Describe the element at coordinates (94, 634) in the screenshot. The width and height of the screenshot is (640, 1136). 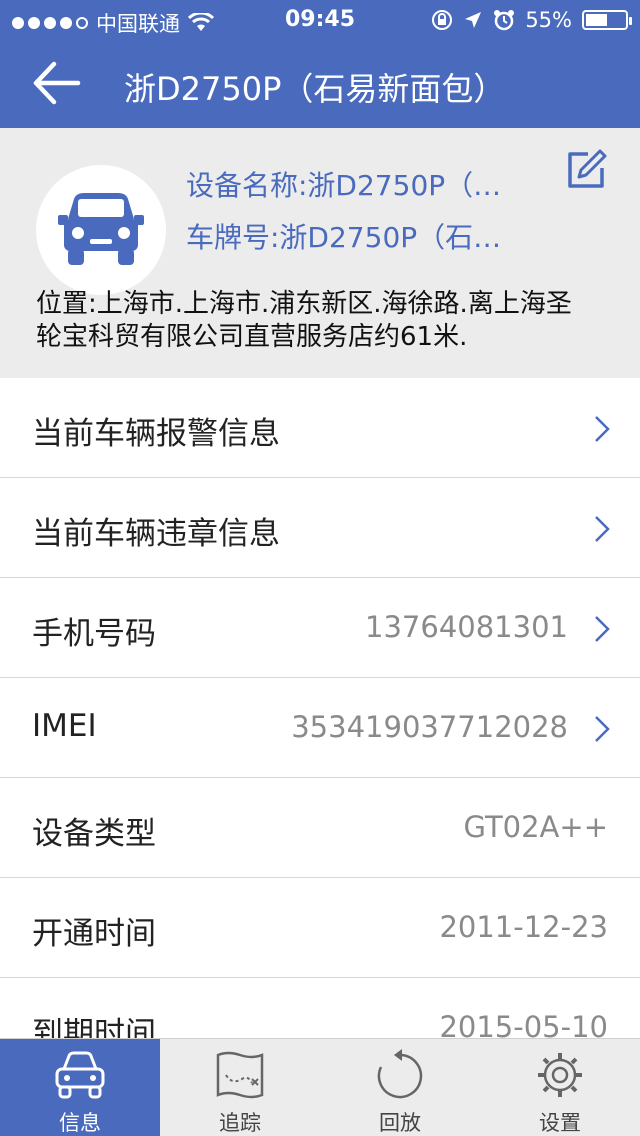
I see `row-label: 手机号码` at that location.